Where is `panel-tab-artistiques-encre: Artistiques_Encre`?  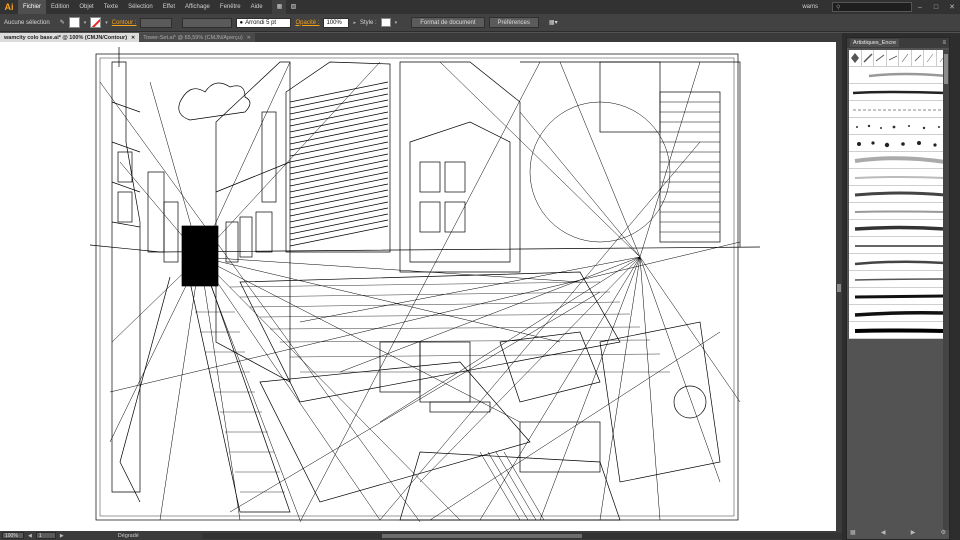
panel-tab-artistiques-encre: Artistiques_Encre is located at coordinates (875, 43).